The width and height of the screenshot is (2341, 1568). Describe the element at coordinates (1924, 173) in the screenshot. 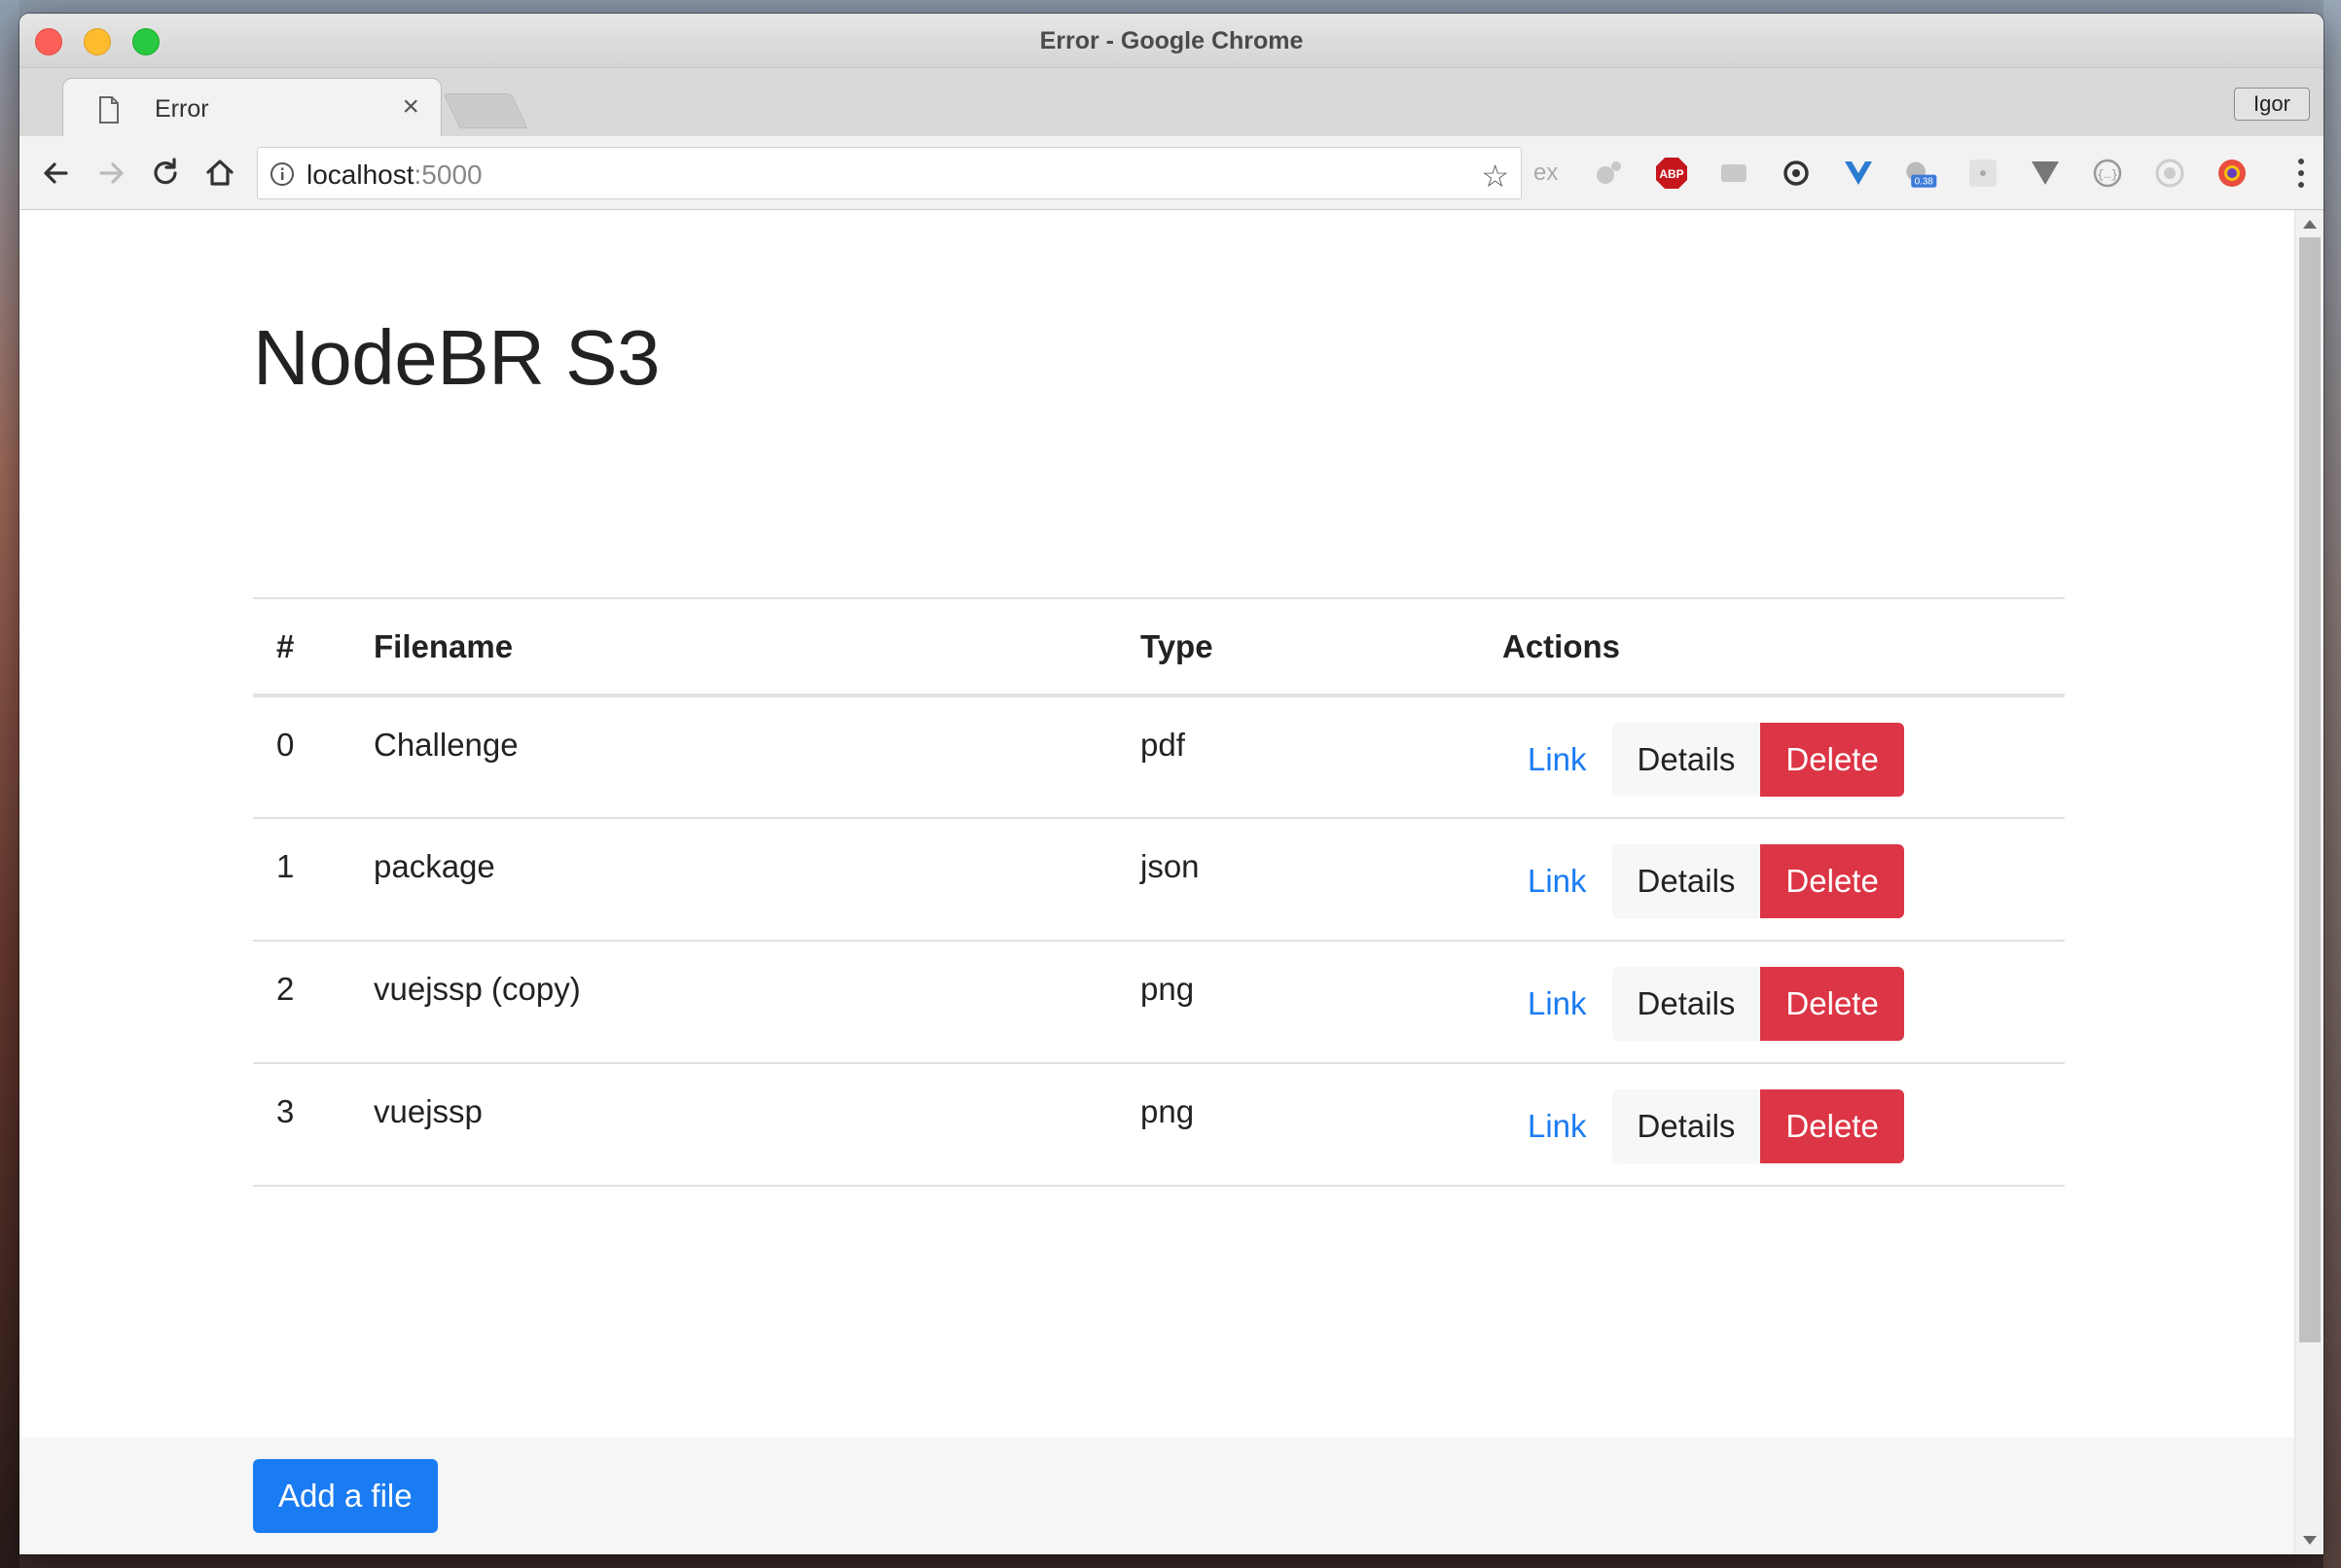

I see `speed-extension-icon: 0.38` at that location.